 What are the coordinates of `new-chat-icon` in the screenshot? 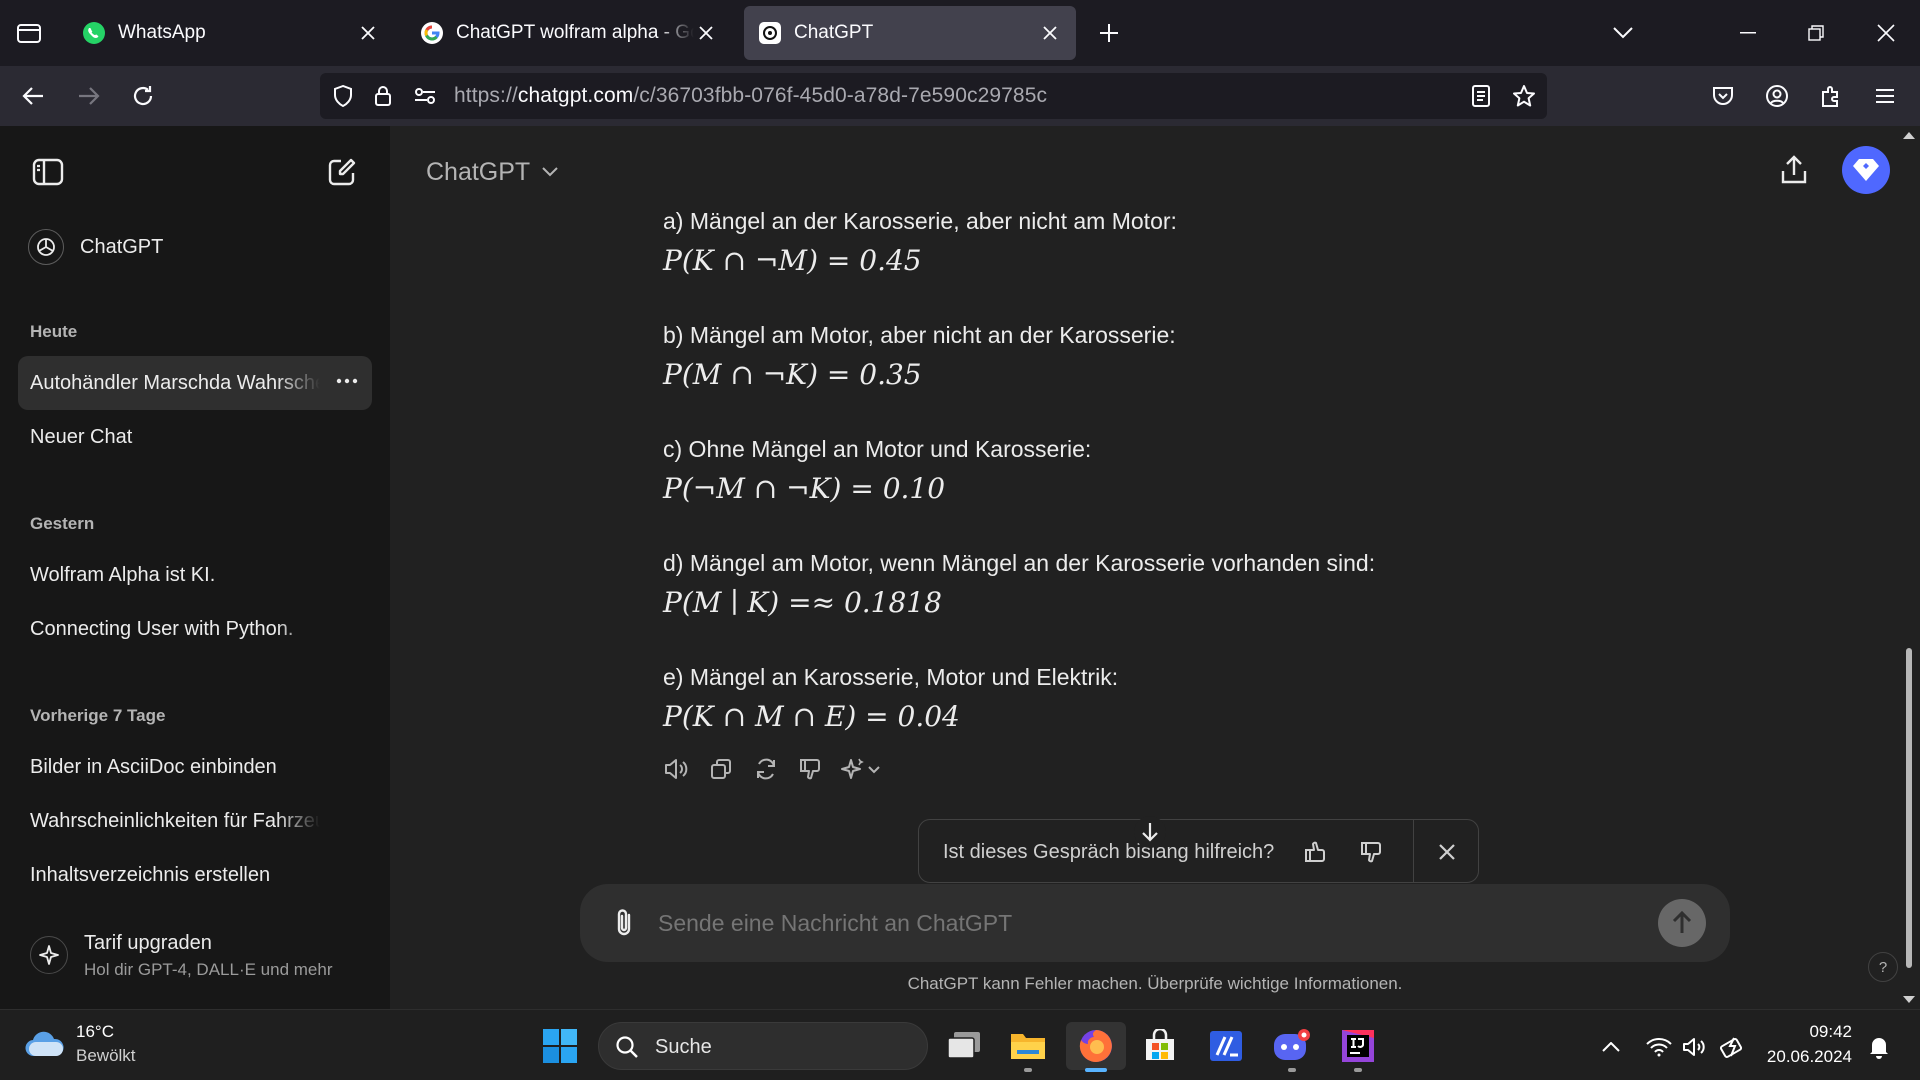 It's located at (342, 172).